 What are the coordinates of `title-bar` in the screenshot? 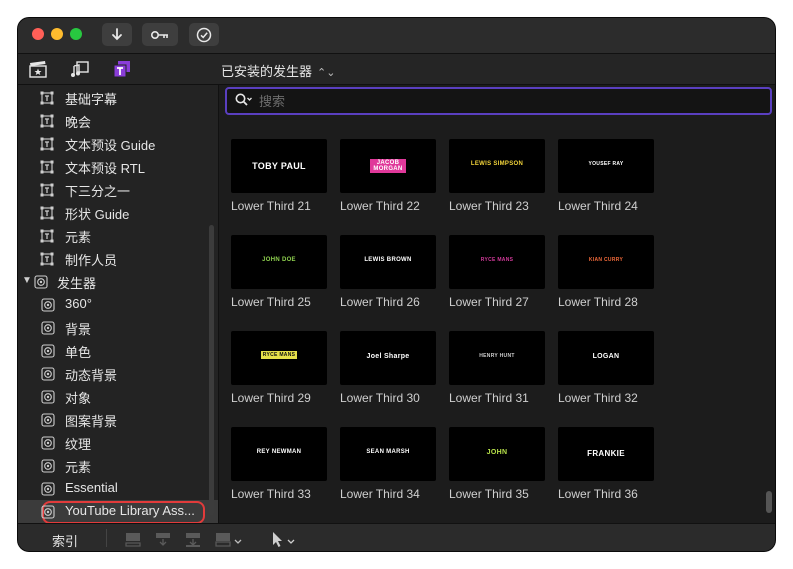 It's located at (396, 36).